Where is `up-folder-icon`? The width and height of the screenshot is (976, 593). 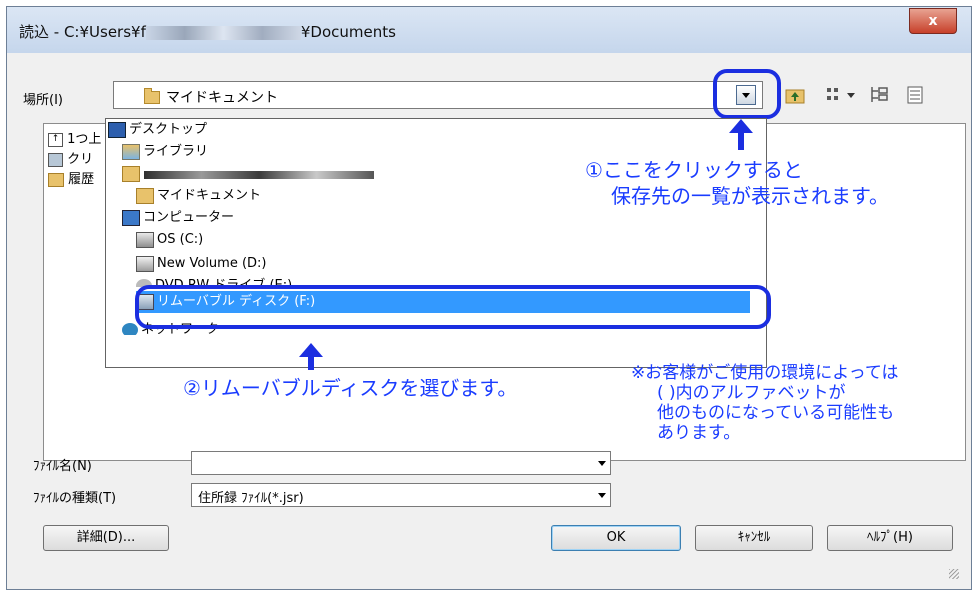
up-folder-icon is located at coordinates (795, 97).